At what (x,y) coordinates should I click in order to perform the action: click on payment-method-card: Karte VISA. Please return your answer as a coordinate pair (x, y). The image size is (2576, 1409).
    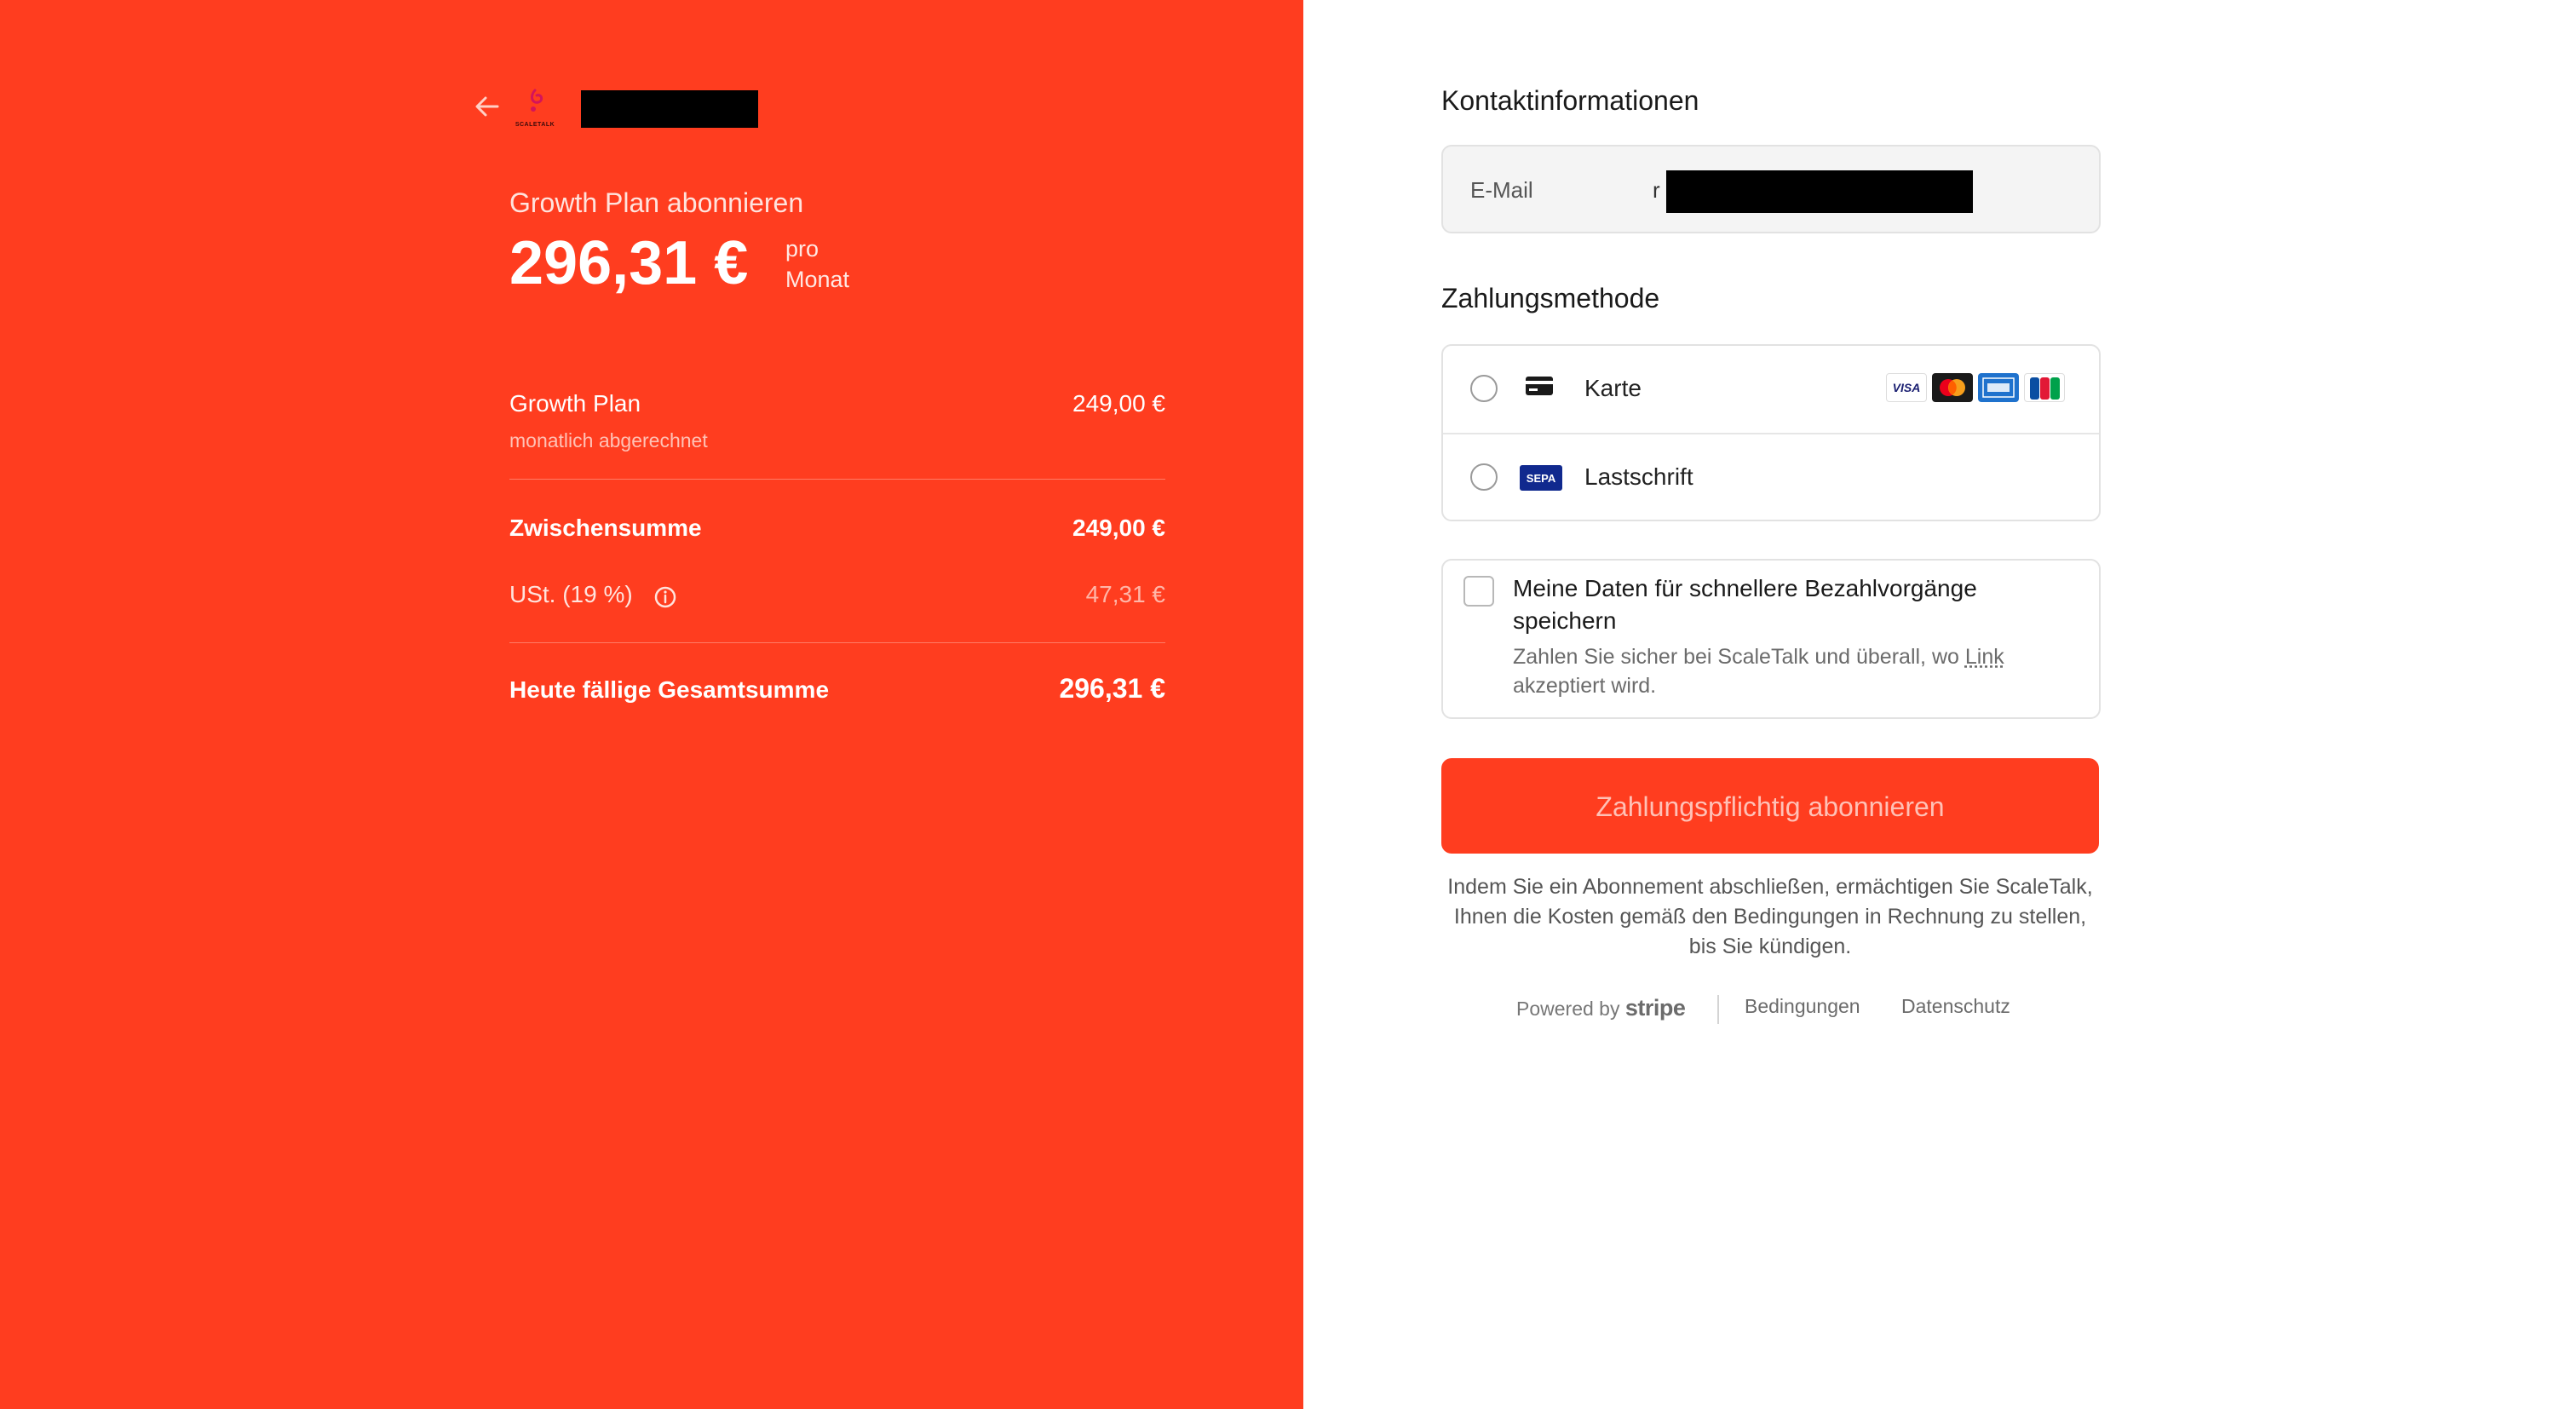
    Looking at the image, I should click on (1771, 390).